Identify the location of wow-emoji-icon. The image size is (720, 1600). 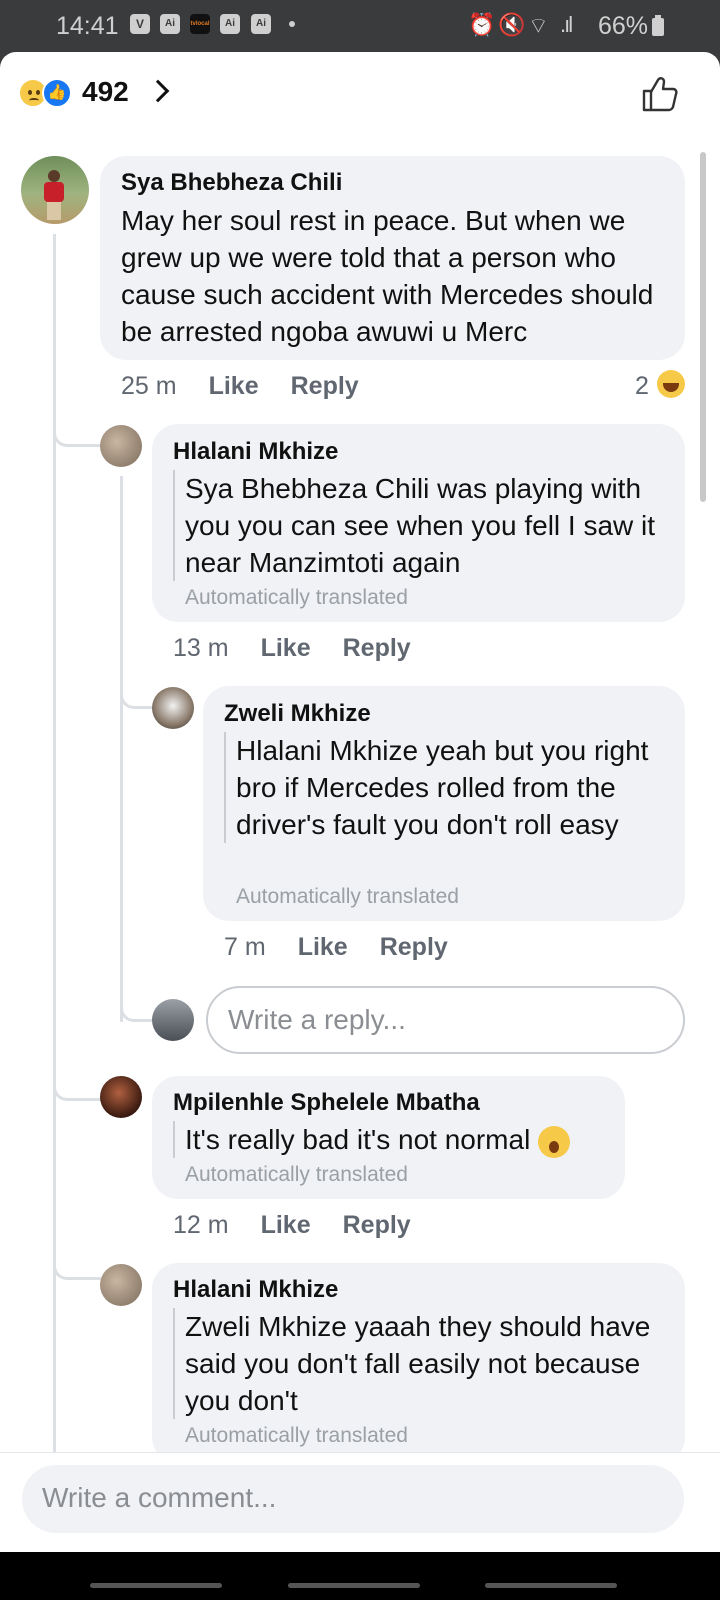
(554, 1141).